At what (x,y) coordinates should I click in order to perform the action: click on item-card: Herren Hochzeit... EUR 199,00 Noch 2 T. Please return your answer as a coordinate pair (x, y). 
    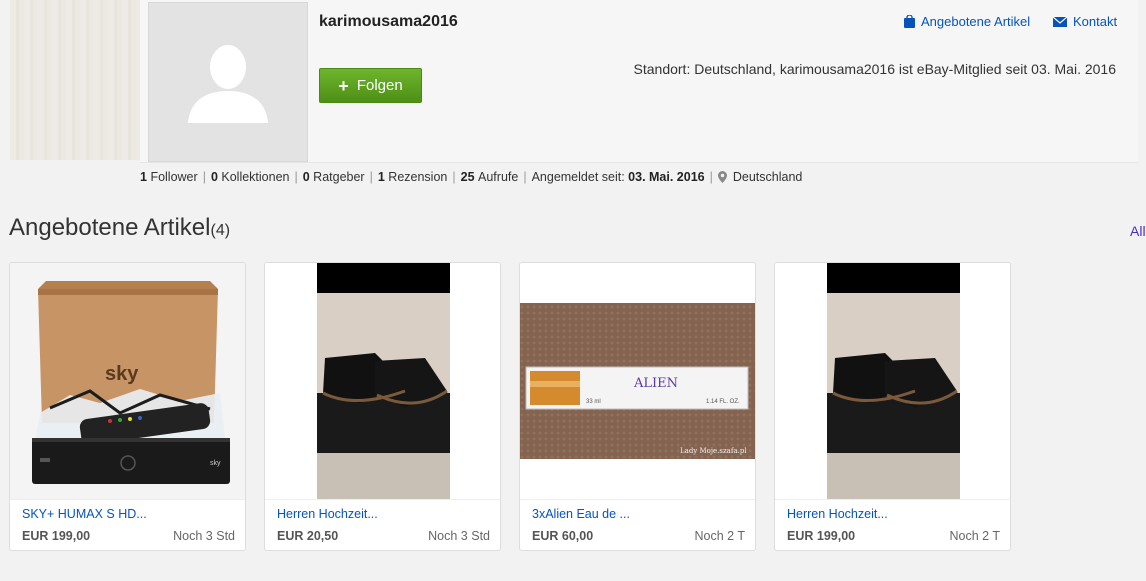
    Looking at the image, I should click on (892, 406).